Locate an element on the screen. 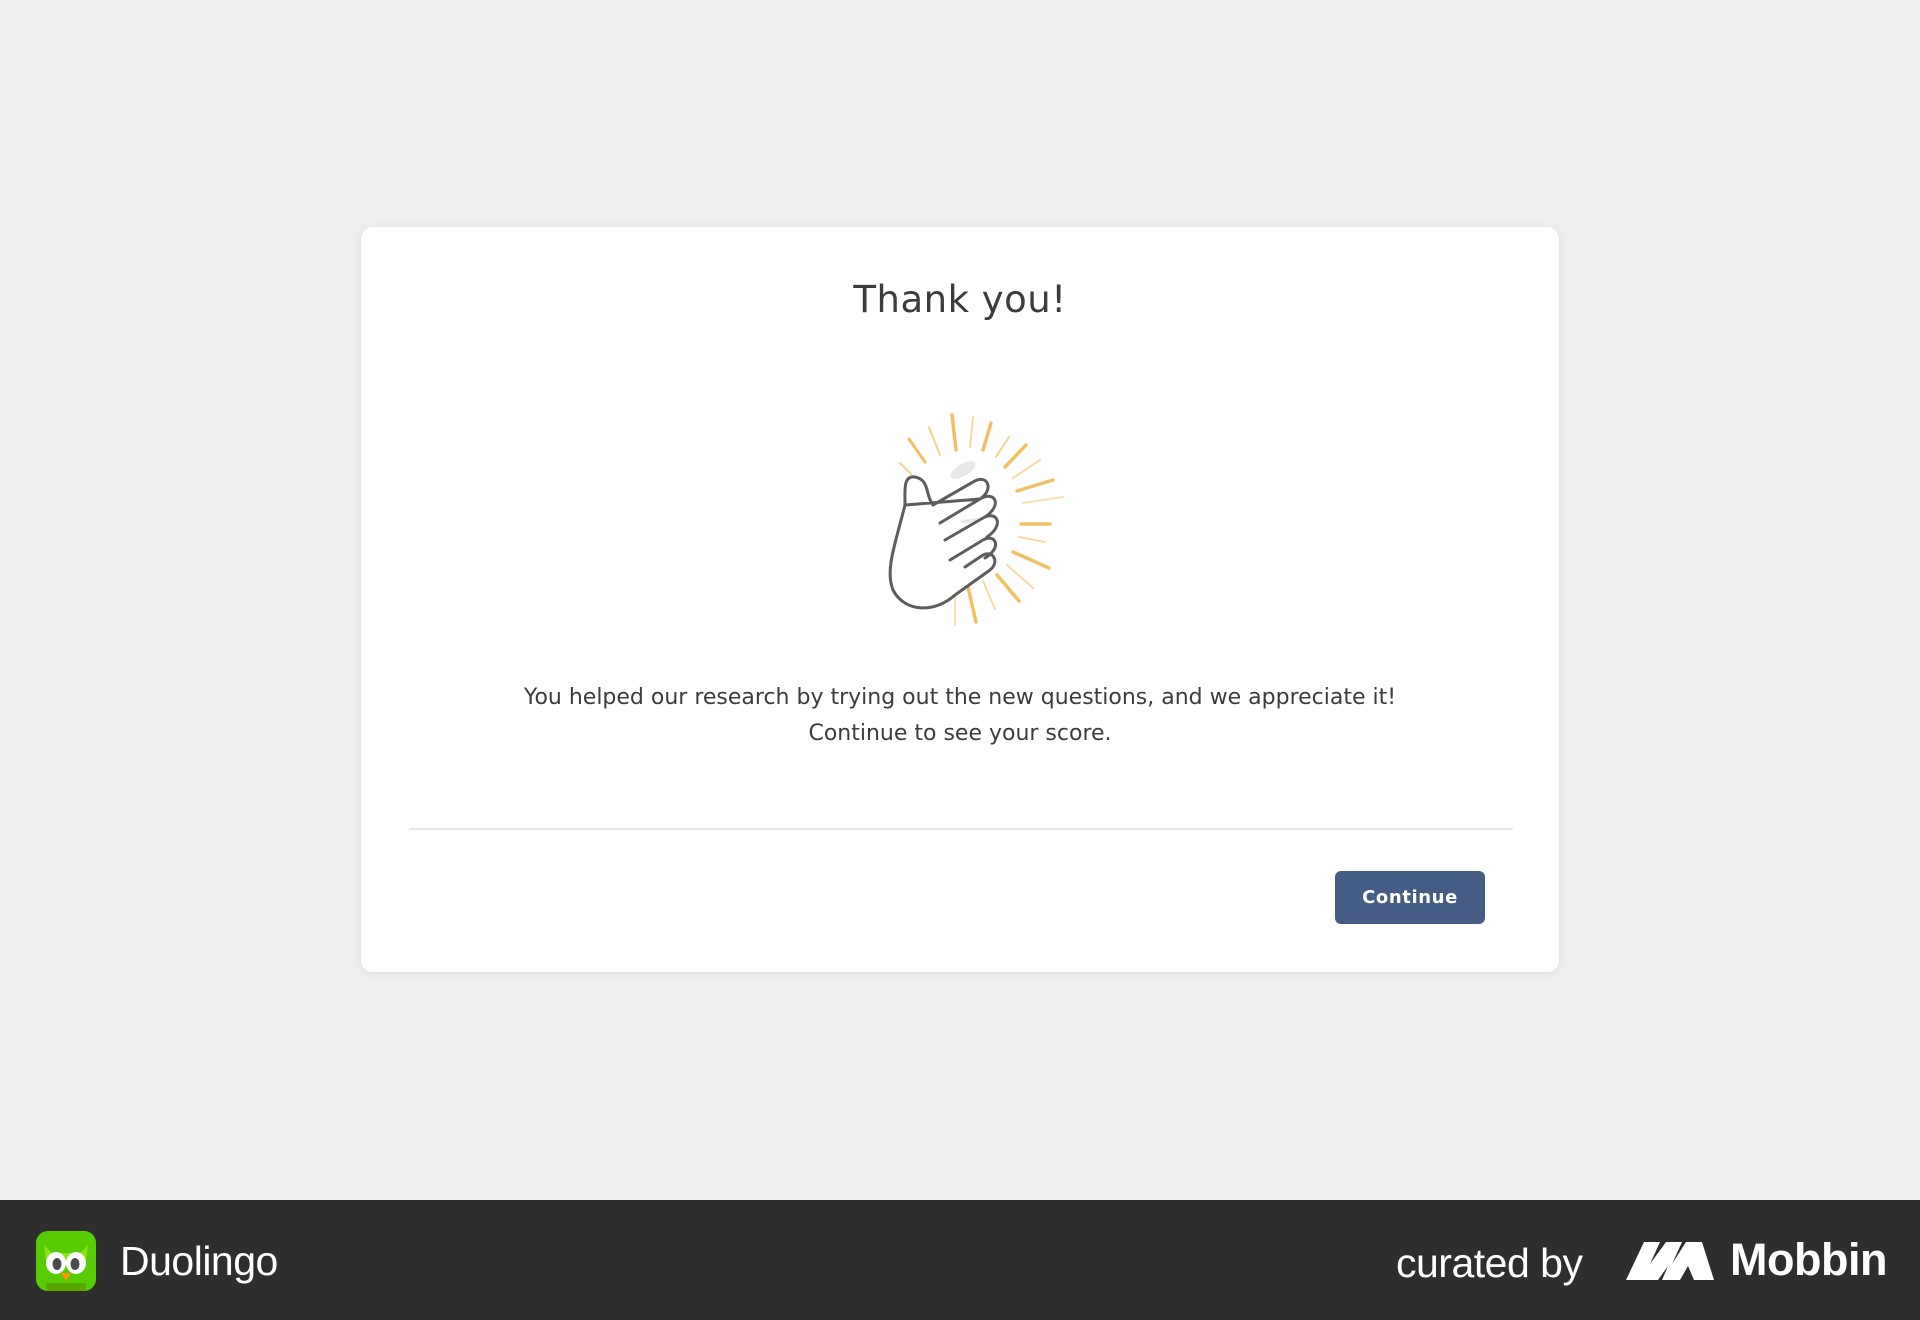  continue-button: Continue is located at coordinates (1410, 897).